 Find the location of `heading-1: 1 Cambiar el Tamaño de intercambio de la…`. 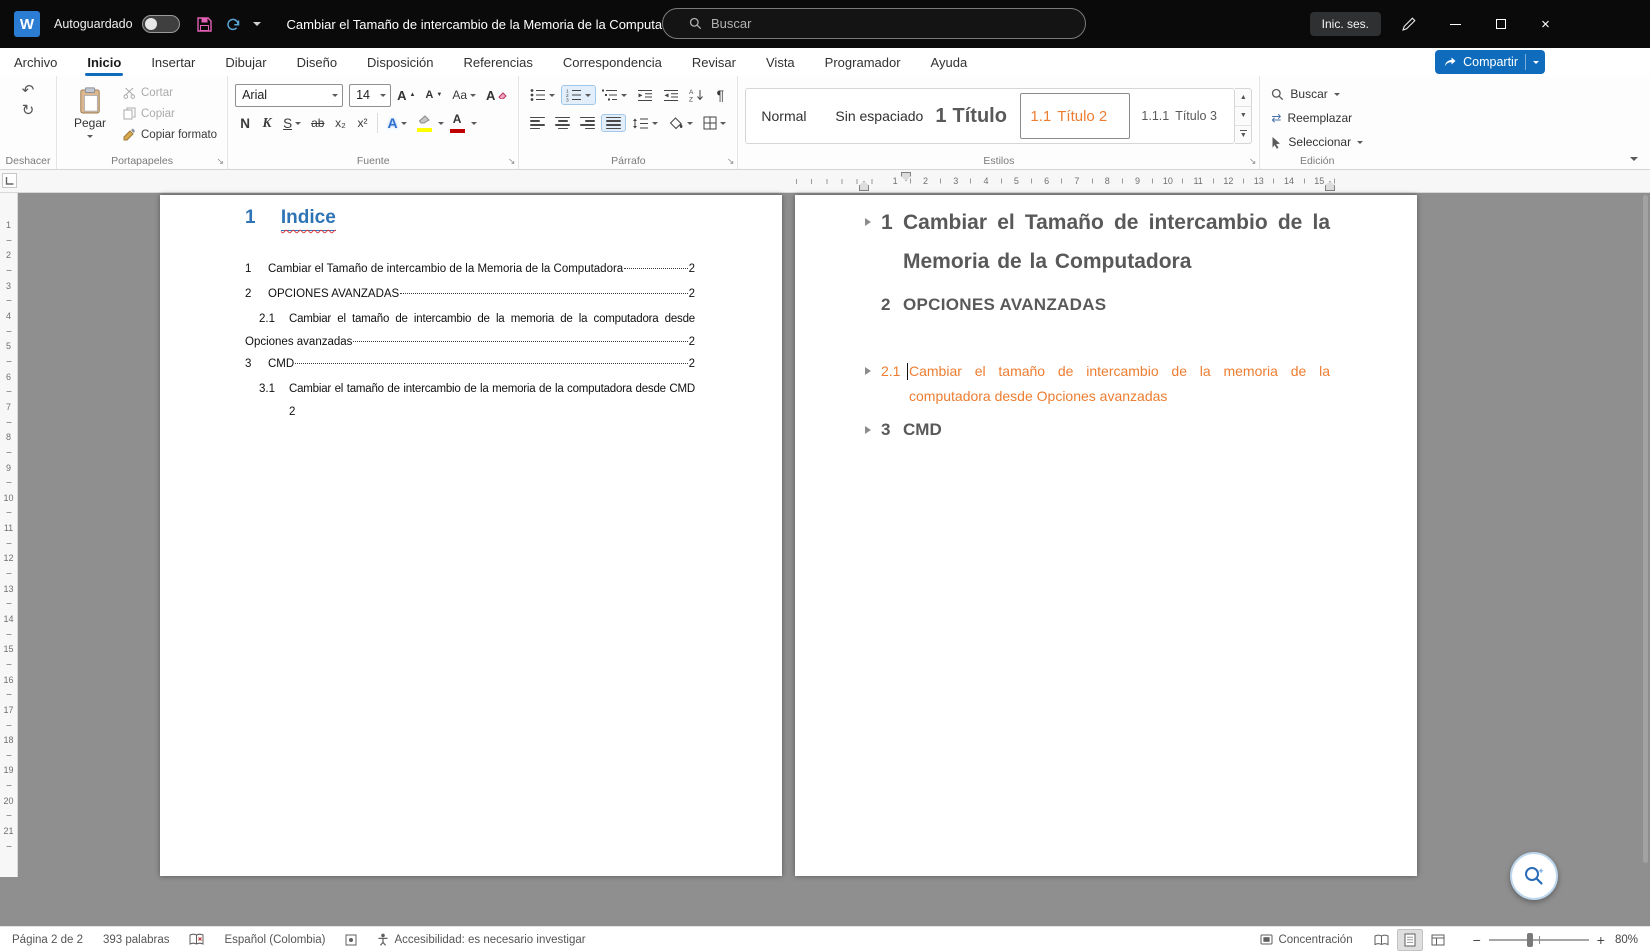

heading-1: 1 Cambiar el Tamaño de intercambio de la… is located at coordinates (1097, 242).